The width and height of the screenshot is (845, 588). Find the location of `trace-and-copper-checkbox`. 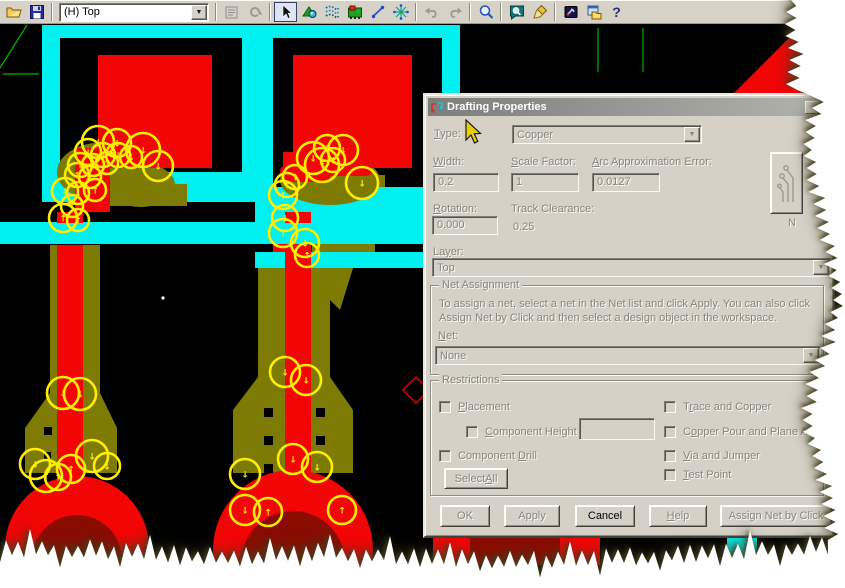

trace-and-copper-checkbox is located at coordinates (670, 407).